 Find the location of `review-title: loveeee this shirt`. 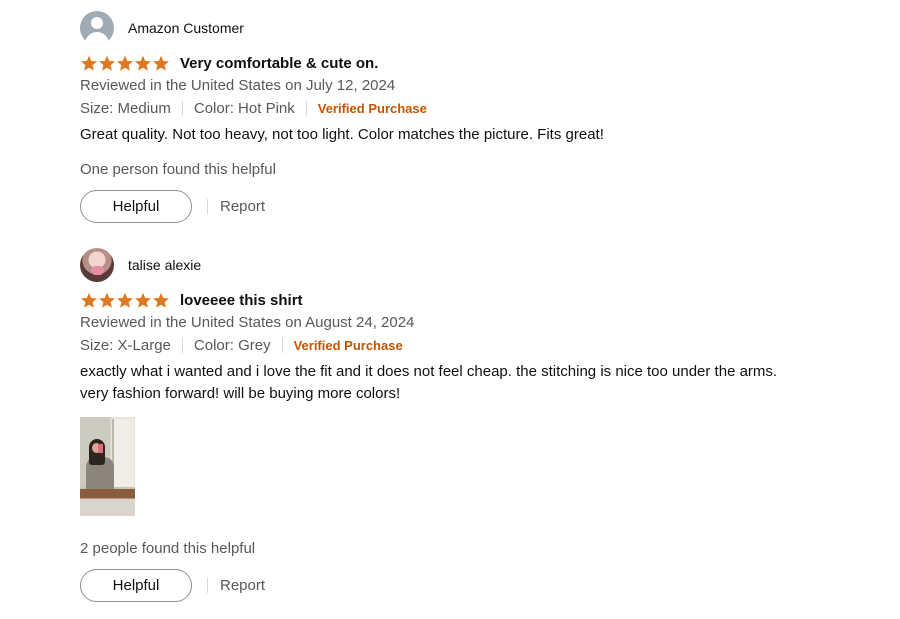

review-title: loveeee this shirt is located at coordinates (241, 300).